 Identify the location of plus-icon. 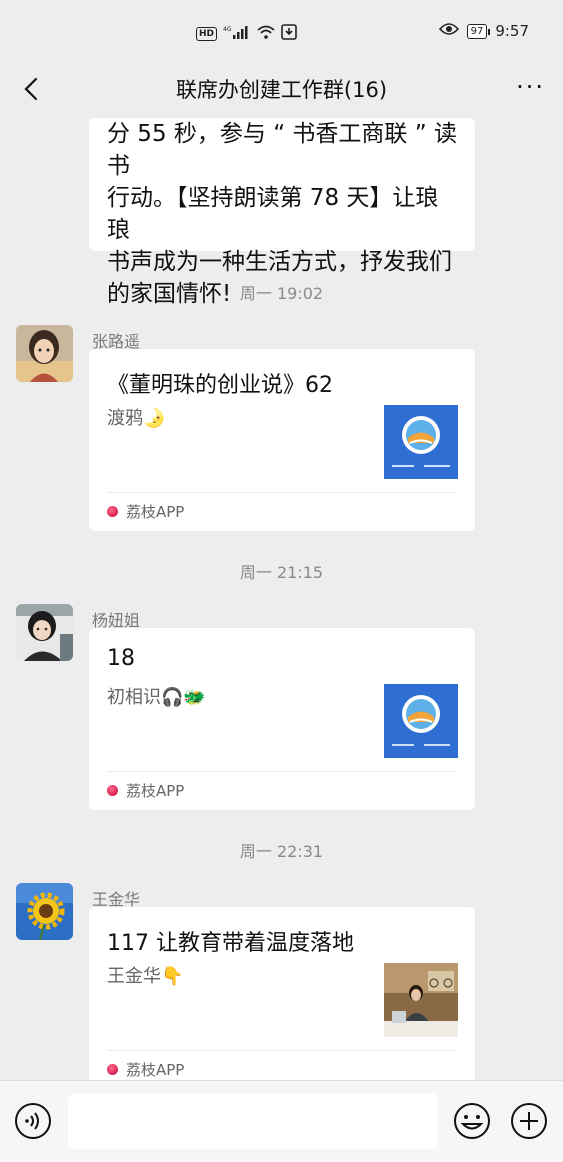
(529, 1121).